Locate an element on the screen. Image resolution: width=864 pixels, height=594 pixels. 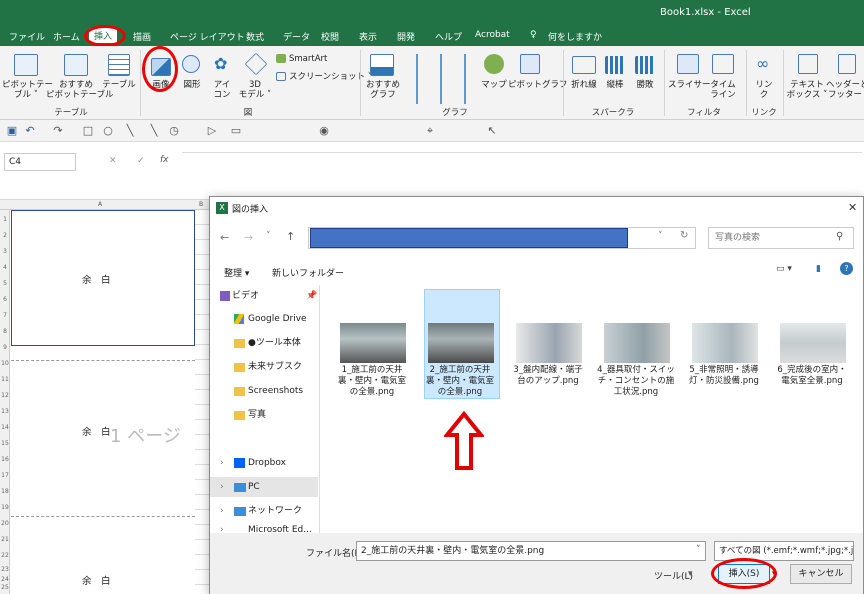
row-header: 17 is located at coordinates (5, 475).